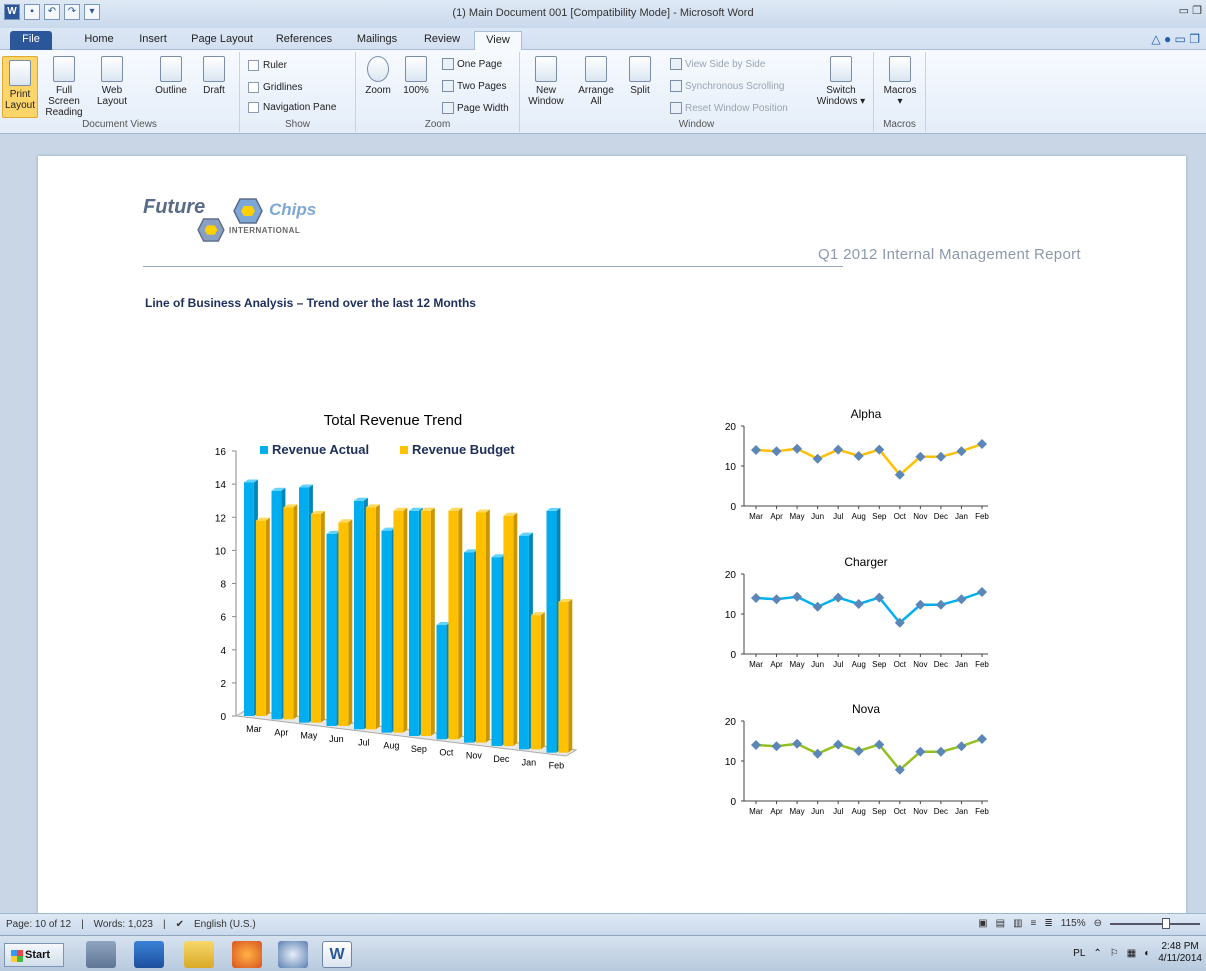 The width and height of the screenshot is (1206, 971). Describe the element at coordinates (99, 40) in the screenshot. I see `tab-home: Home` at that location.